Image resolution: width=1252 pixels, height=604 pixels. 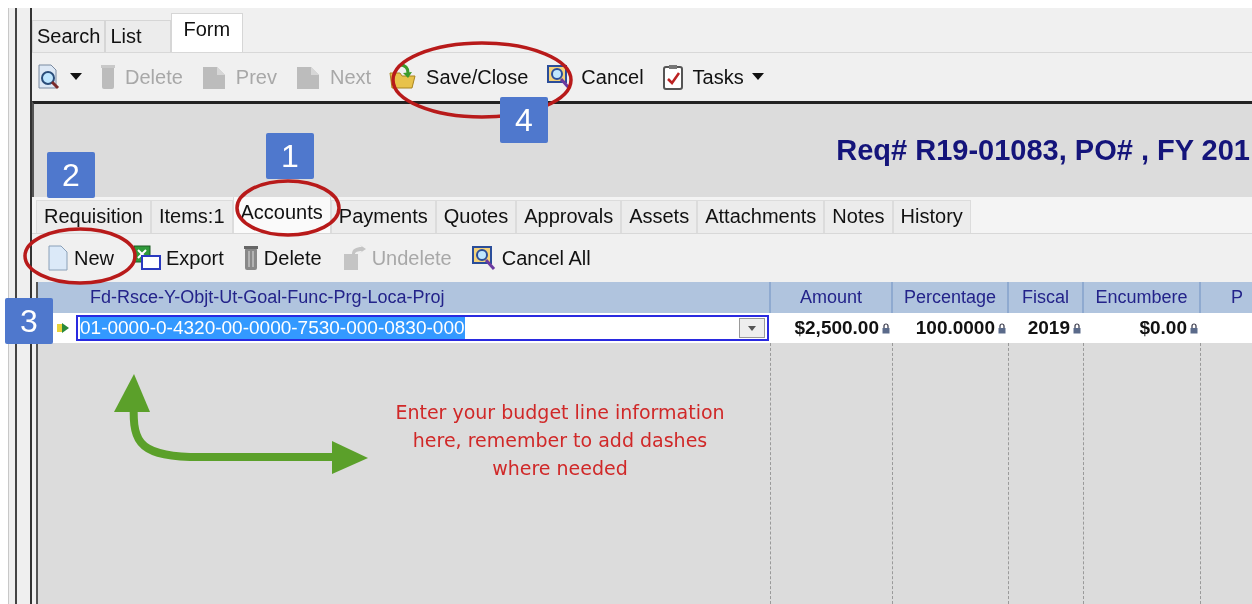 What do you see at coordinates (1048, 328) in the screenshot?
I see `table-cell: 2019` at bounding box center [1048, 328].